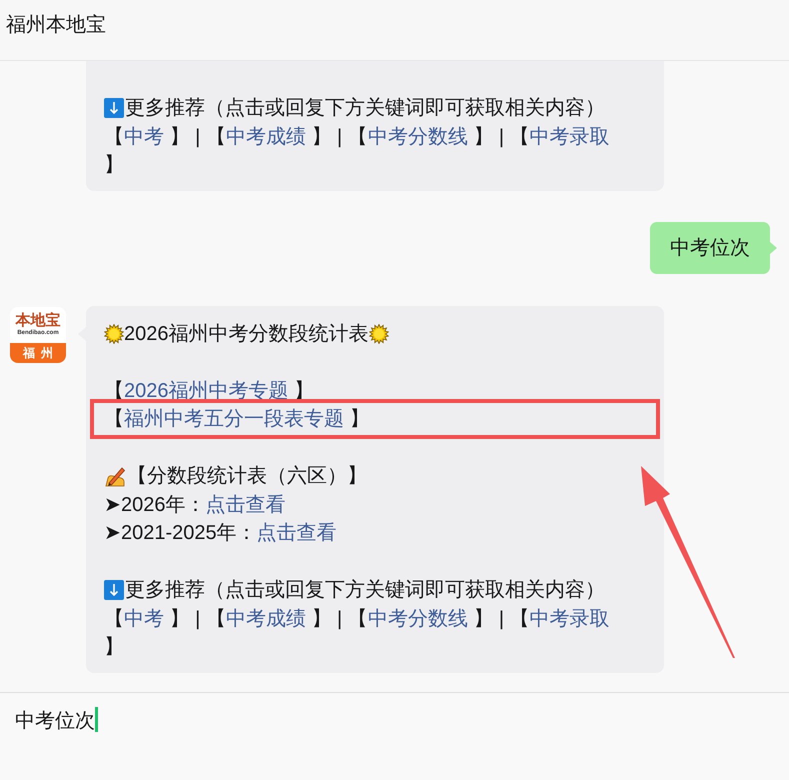 The height and width of the screenshot is (780, 789). Describe the element at coordinates (710, 248) in the screenshot. I see `message-bubble: 中考位次` at that location.